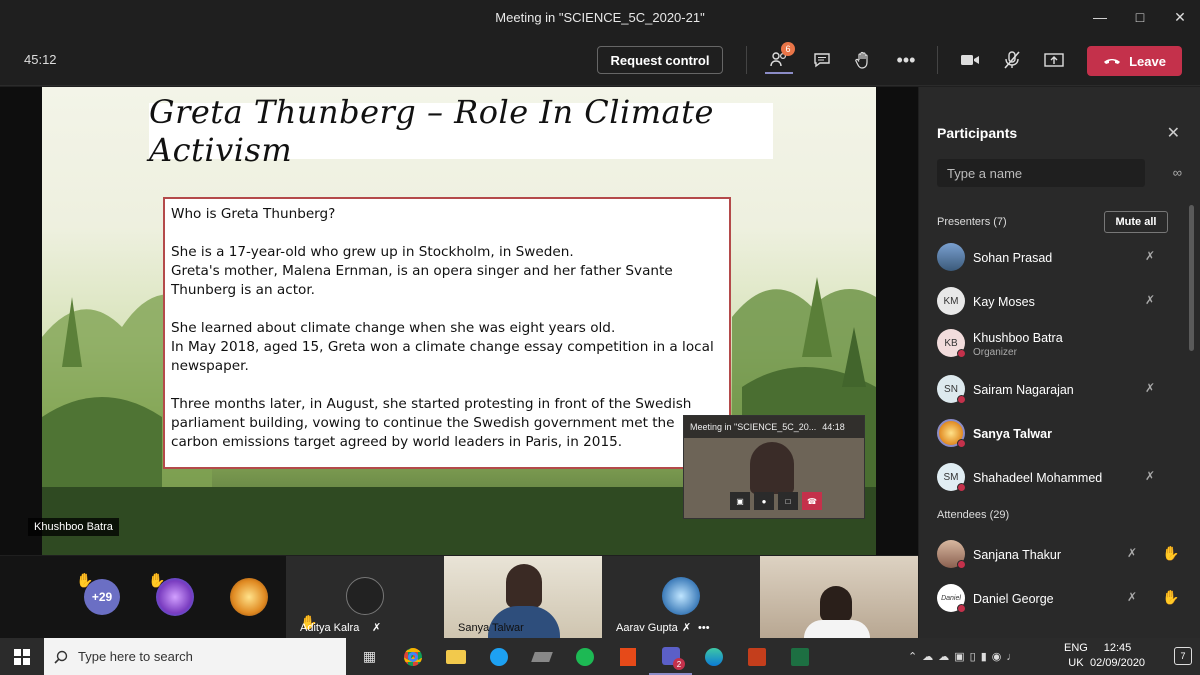 The image size is (1200, 675). I want to click on chrome-icon, so click(412, 656).